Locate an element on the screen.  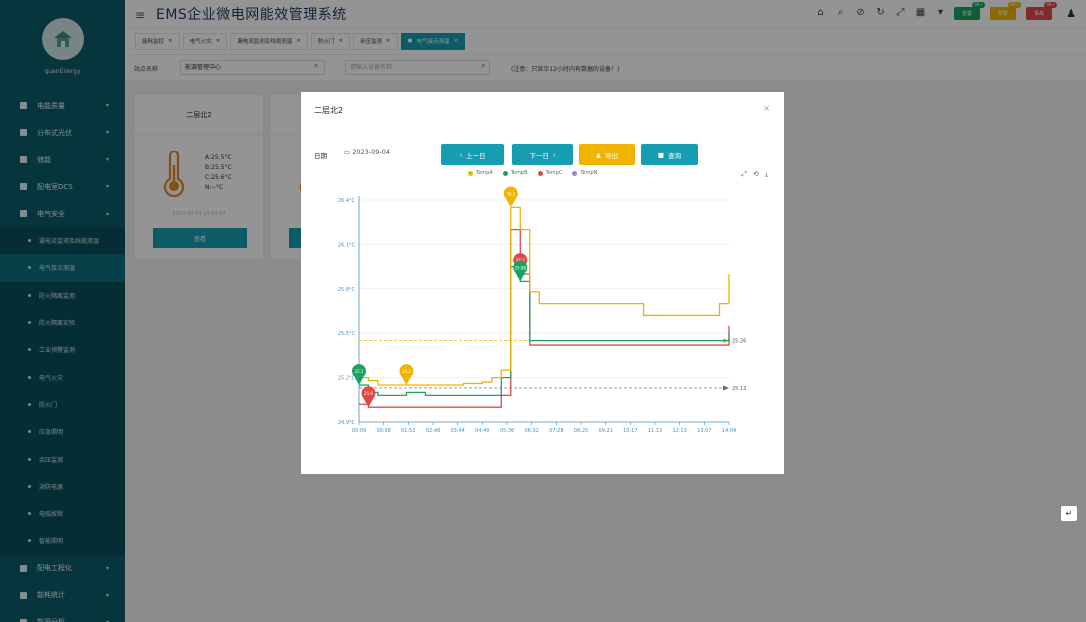
x-tick-label: 09:21 is located at coordinates (605, 431).